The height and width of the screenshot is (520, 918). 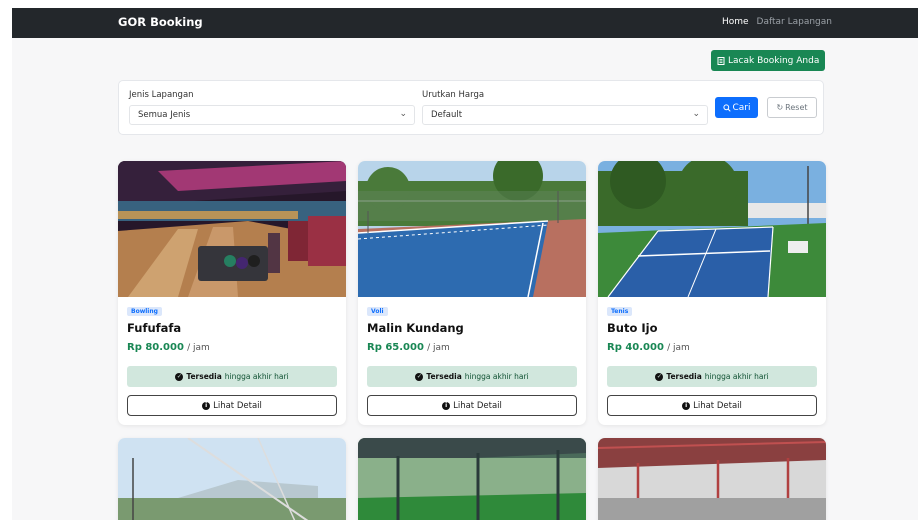 What do you see at coordinates (164, 115) in the screenshot?
I see `field-type-value: Semua Jenis` at bounding box center [164, 115].